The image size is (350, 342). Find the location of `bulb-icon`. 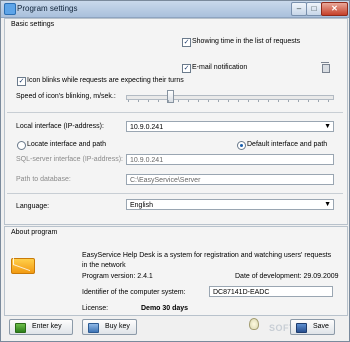

bulb-icon is located at coordinates (254, 324).